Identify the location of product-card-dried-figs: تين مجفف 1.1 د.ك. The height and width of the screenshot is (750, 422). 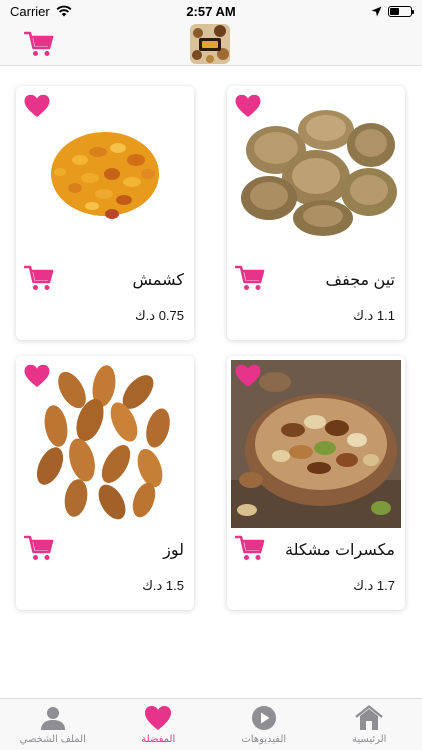
(316, 213).